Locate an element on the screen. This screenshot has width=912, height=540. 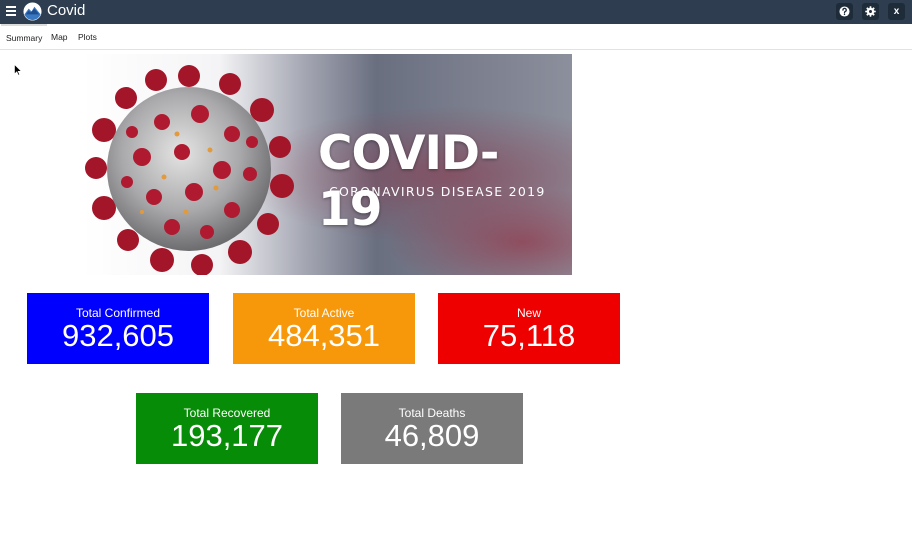
help-button is located at coordinates (844, 11).